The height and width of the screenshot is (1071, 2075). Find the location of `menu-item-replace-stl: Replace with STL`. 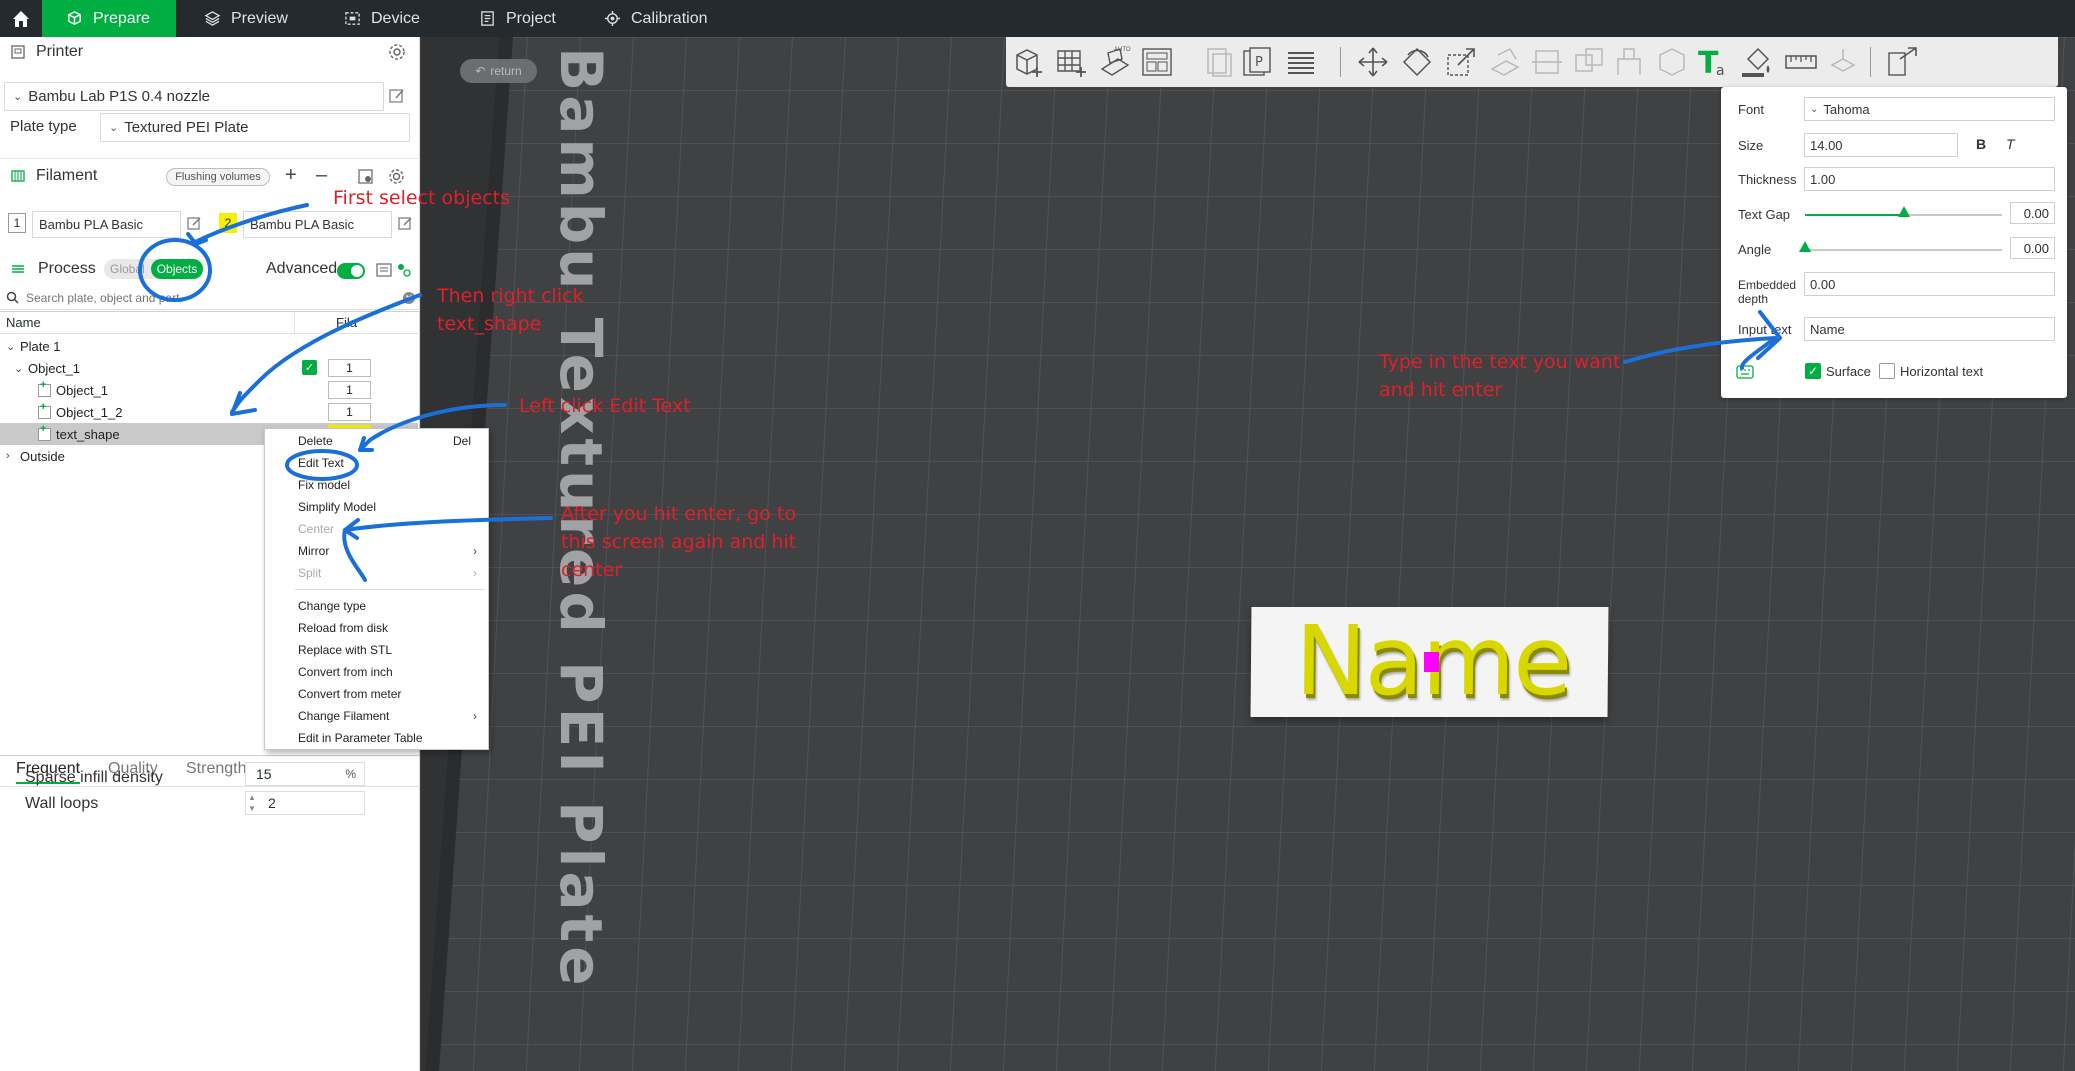

menu-item-replace-stl: Replace with STL is located at coordinates (345, 650).